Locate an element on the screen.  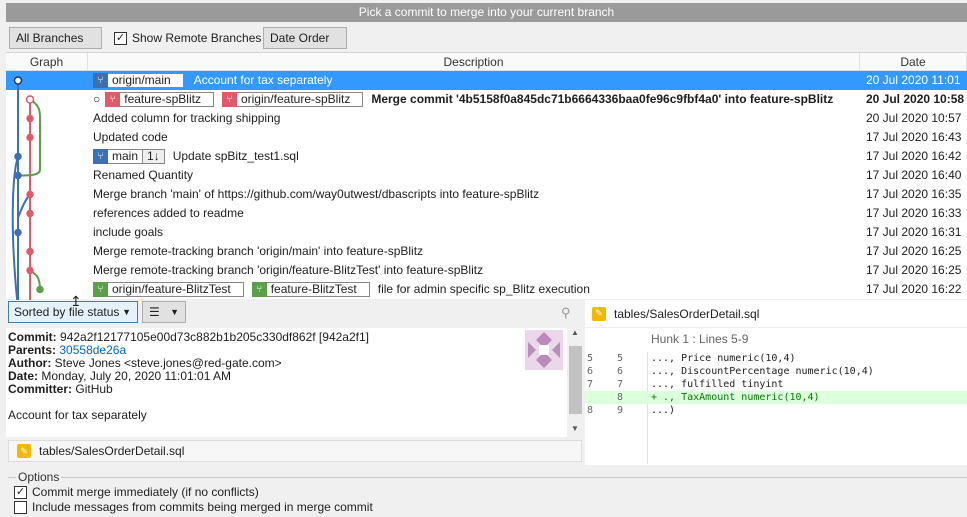
branch-tag: ⑂ origin/feature-BlitzTest is located at coordinates (168, 289).